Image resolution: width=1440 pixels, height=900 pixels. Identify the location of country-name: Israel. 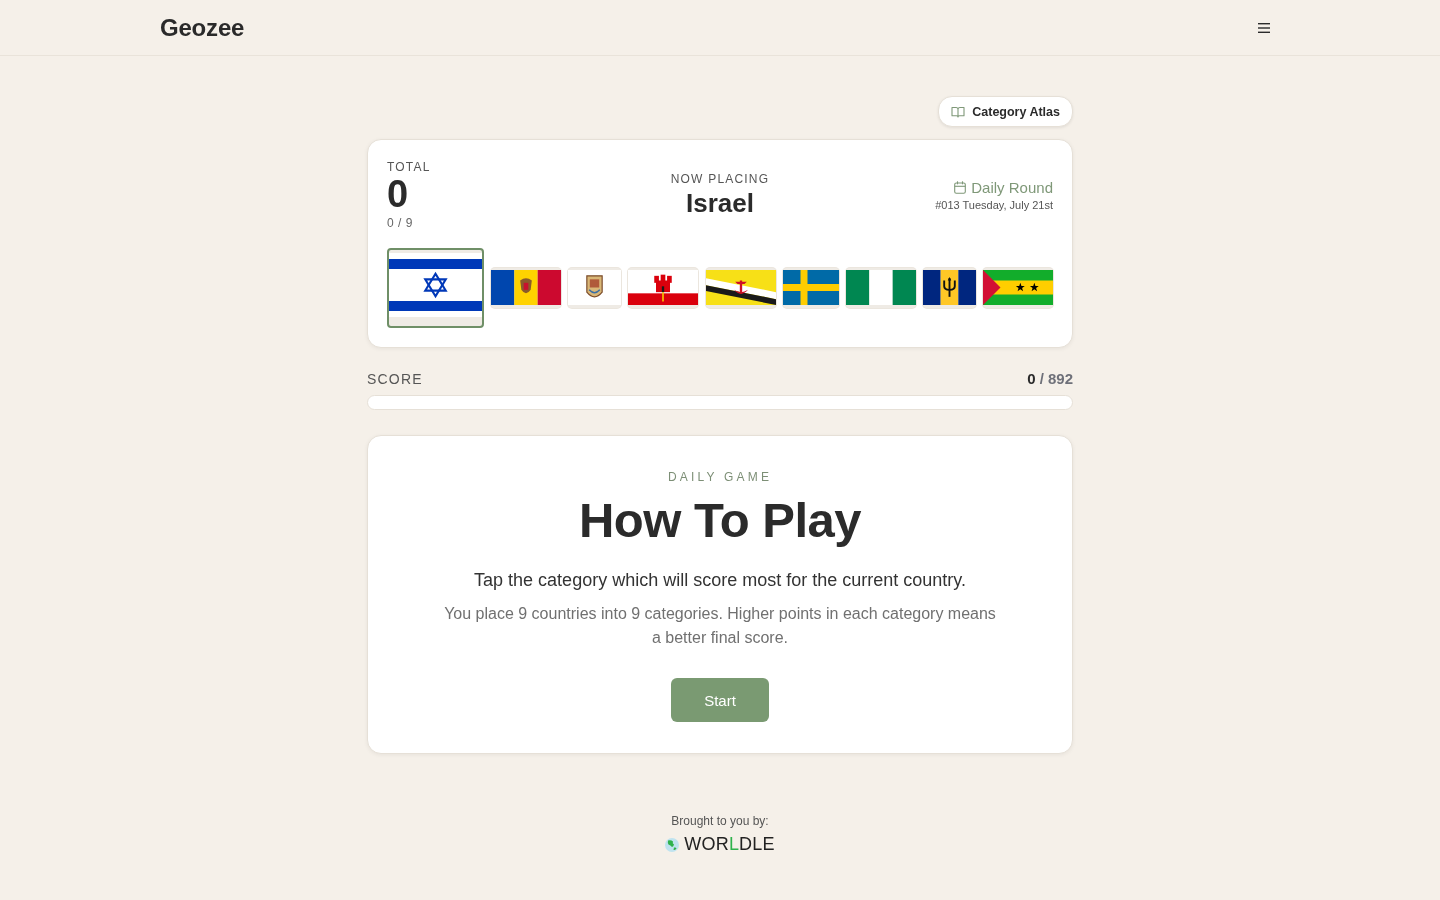
(720, 203).